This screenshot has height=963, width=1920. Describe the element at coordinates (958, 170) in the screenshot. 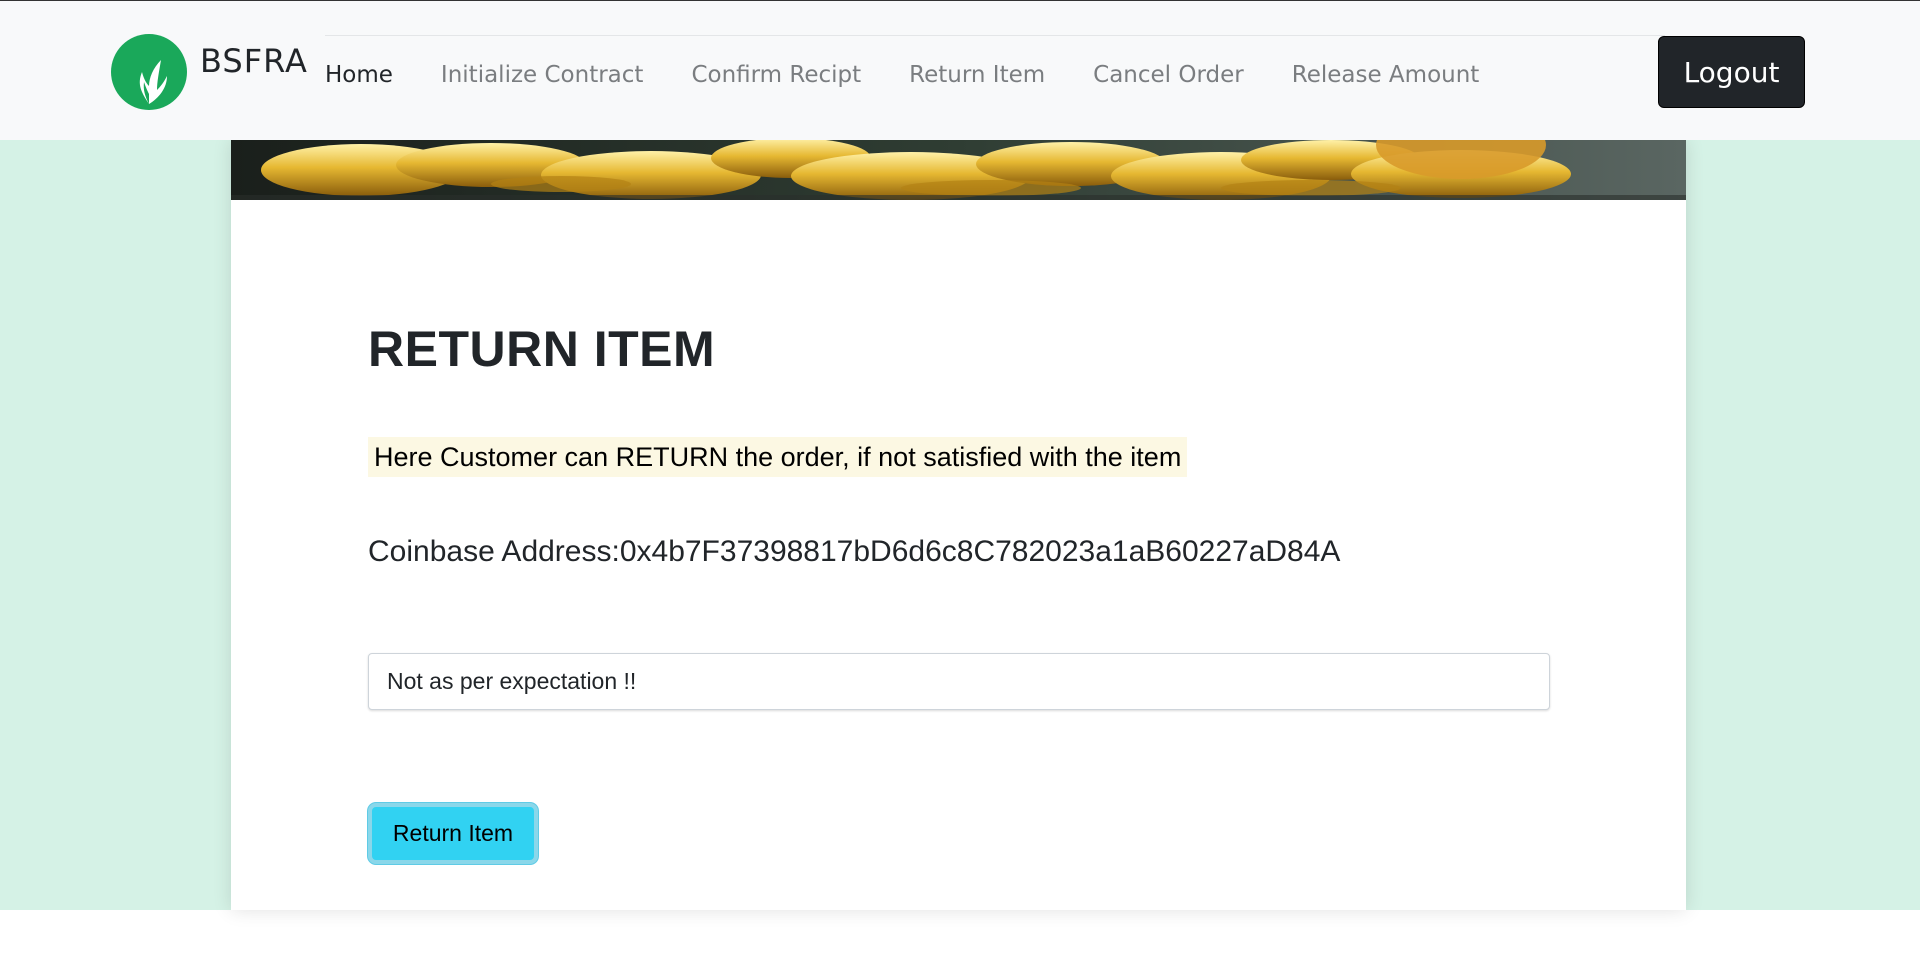

I see `gold-coins-banner` at that location.